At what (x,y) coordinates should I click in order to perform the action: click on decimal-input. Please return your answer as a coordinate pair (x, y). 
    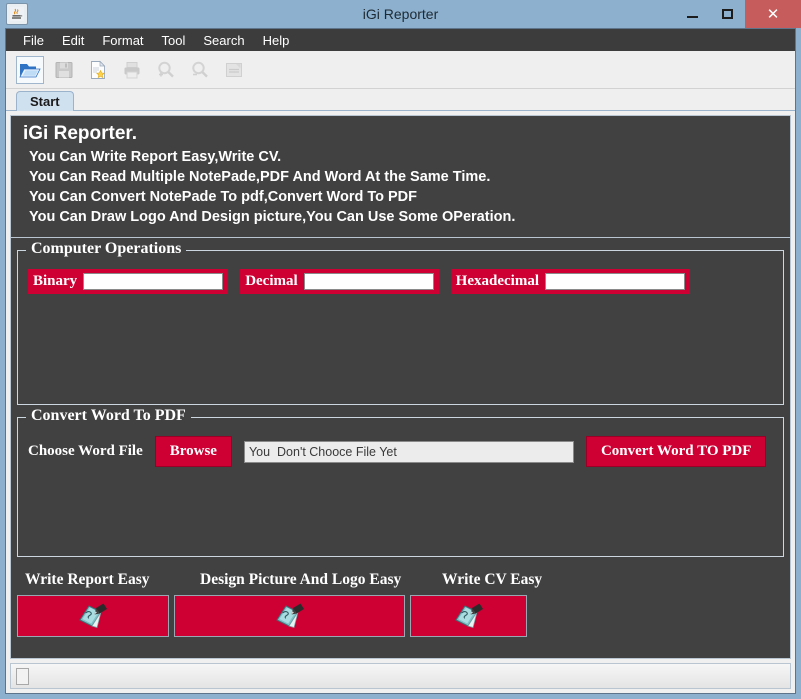
    Looking at the image, I should click on (368, 281).